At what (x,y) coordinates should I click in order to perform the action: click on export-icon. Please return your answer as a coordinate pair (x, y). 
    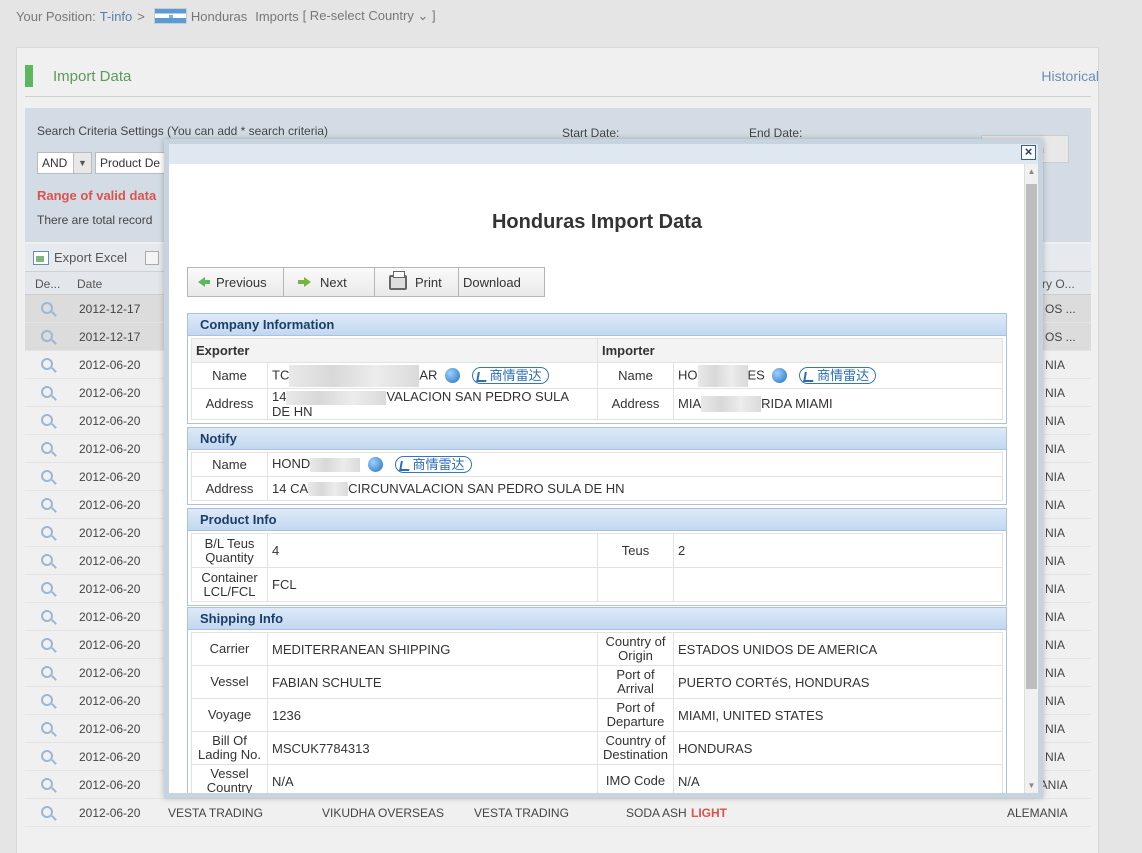
    Looking at the image, I should click on (152, 258).